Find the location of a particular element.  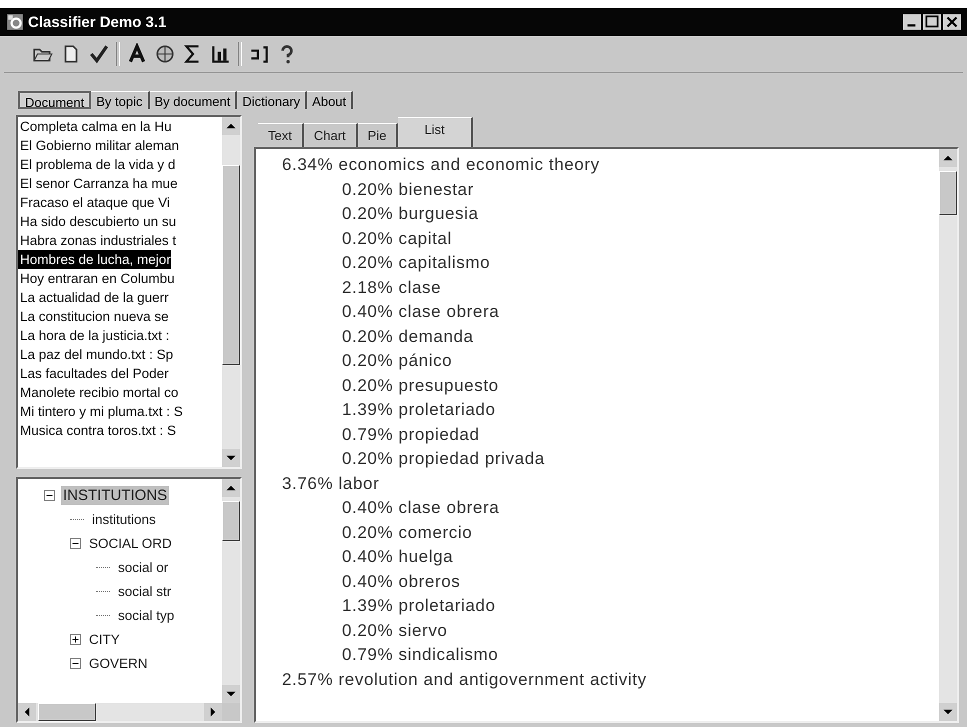

tab: Document is located at coordinates (55, 100).